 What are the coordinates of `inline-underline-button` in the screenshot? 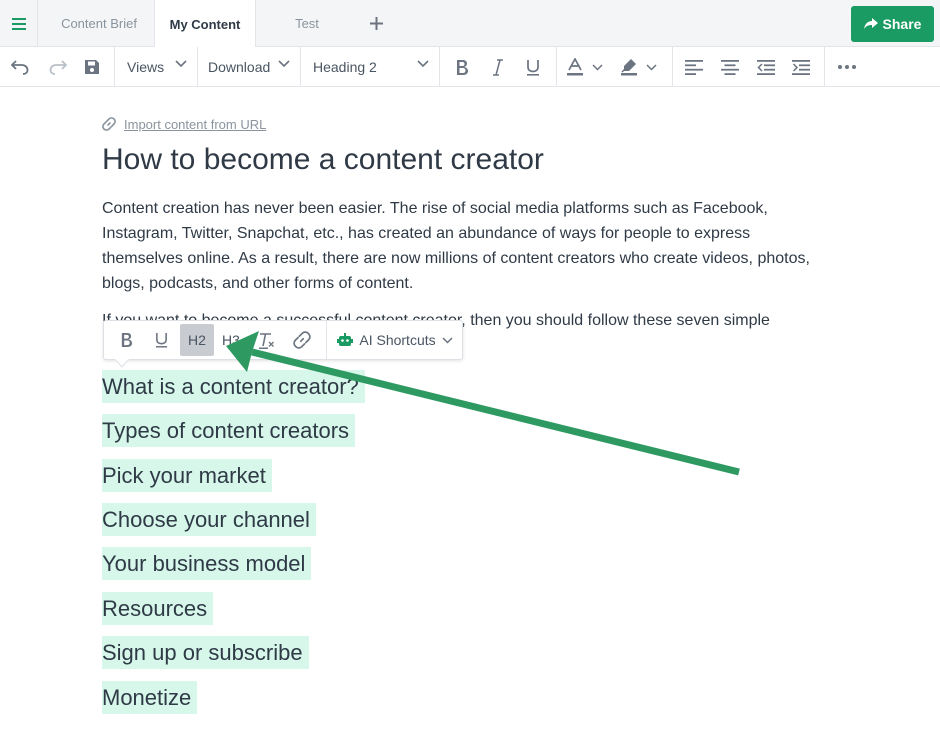 It's located at (161, 340).